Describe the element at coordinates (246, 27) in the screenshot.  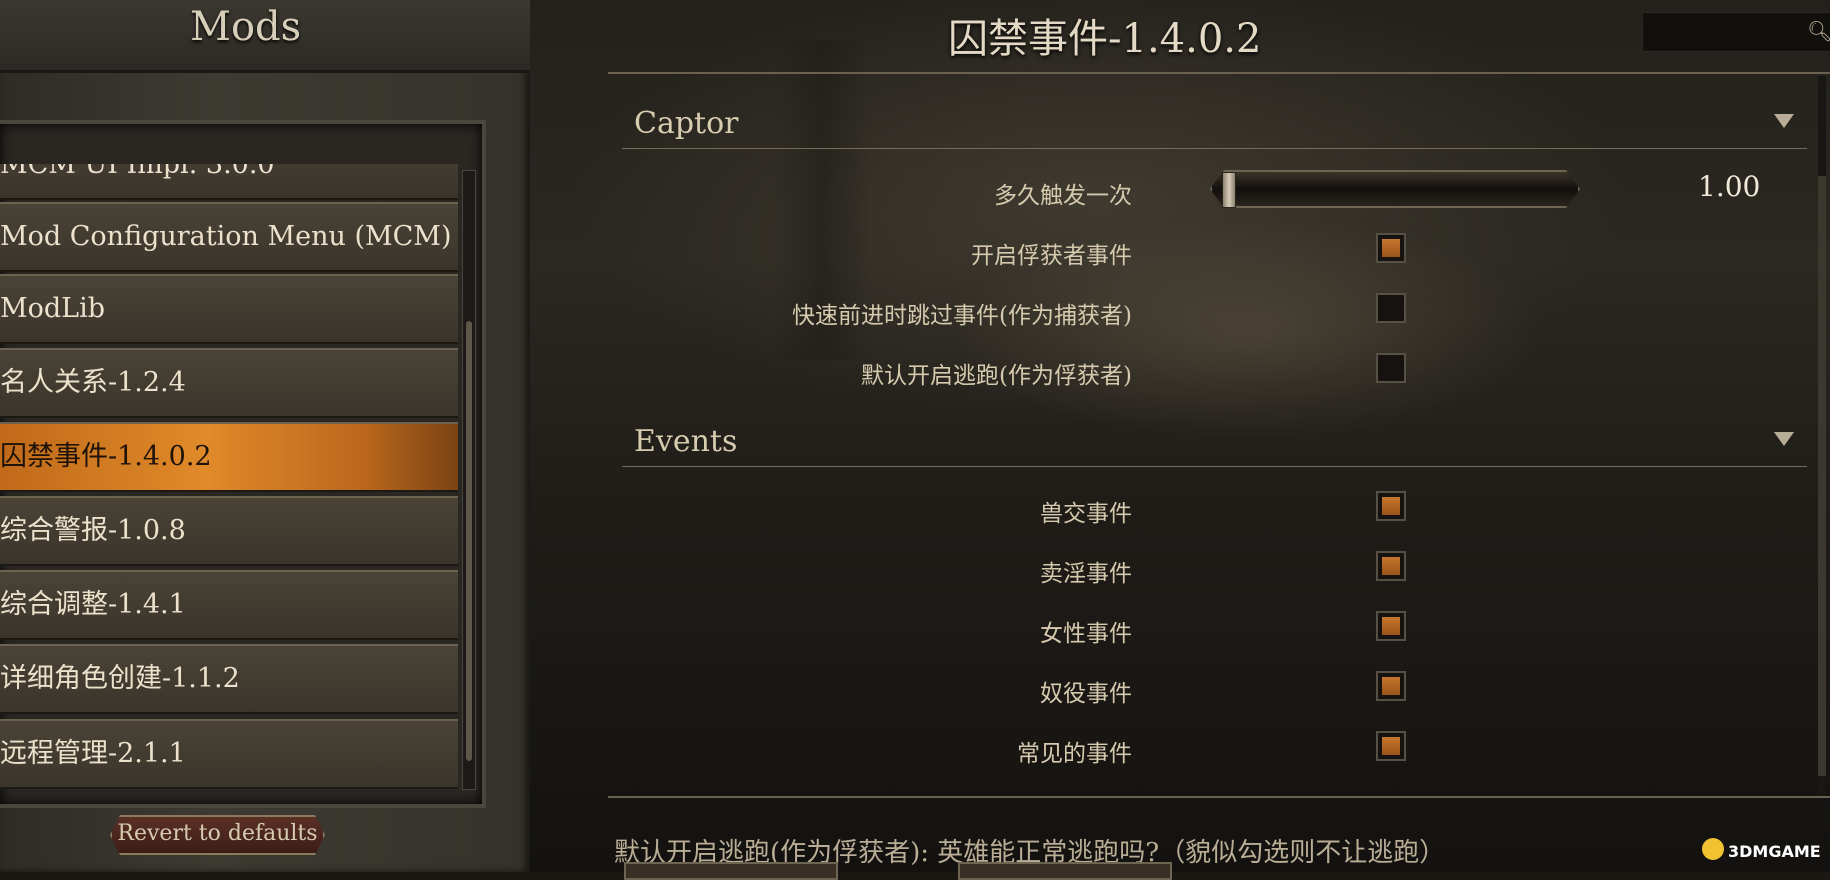
I see `mods-panel-title: Mods` at that location.